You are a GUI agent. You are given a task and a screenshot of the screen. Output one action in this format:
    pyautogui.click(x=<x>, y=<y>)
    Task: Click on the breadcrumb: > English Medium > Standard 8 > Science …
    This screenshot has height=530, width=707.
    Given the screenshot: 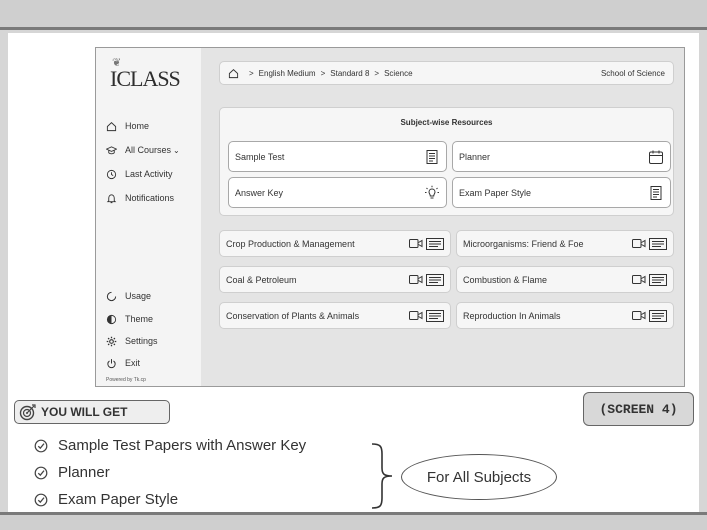 What is the action you would take?
    pyautogui.click(x=446, y=73)
    